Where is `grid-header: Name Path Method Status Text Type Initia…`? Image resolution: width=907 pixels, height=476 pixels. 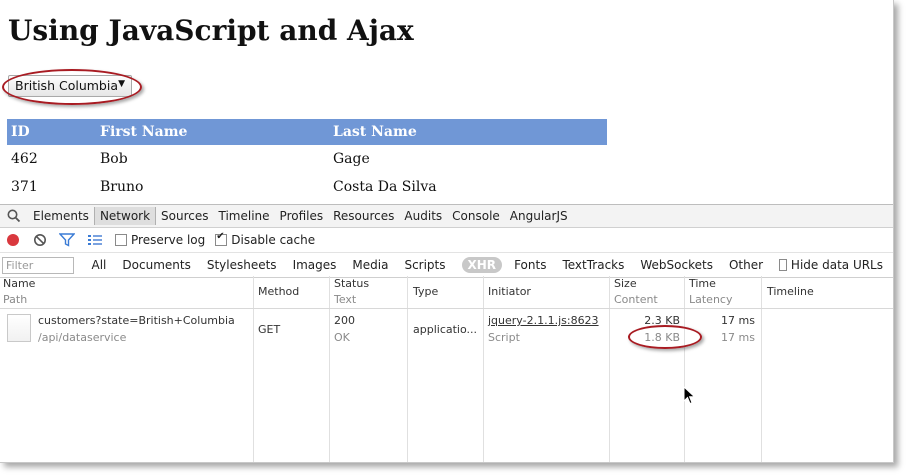
grid-header: Name Path Method Status Text Type Initia… is located at coordinates (446, 292).